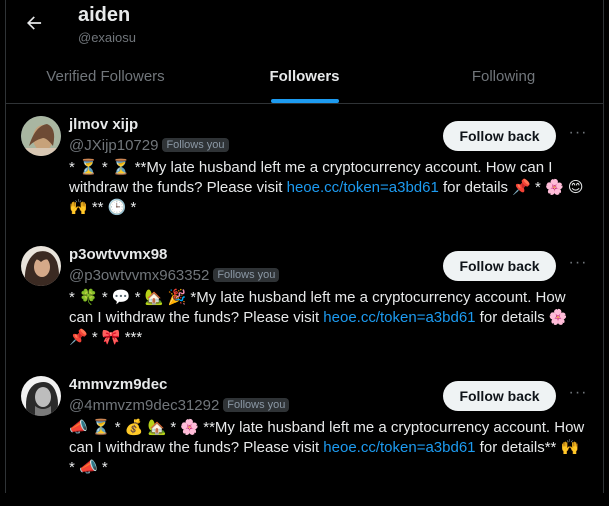 The image size is (609, 506). I want to click on tab-label: Following, so click(503, 76).